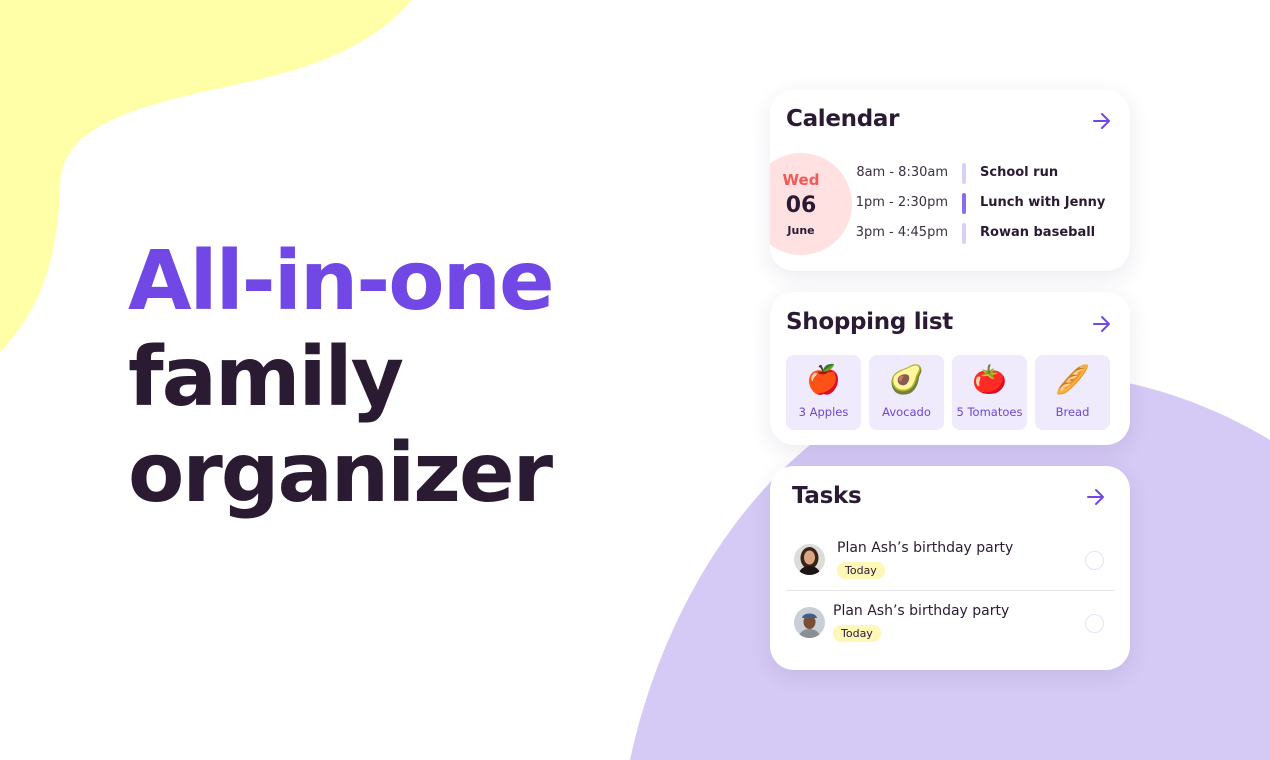  I want to click on shopping-item: 🍅 5 Tomatoes, so click(989, 392).